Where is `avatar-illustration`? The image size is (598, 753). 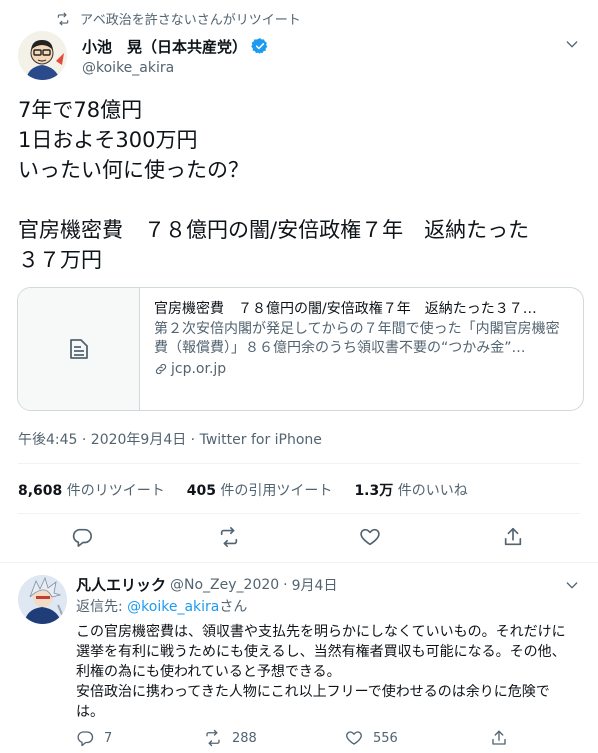
avatar-illustration is located at coordinates (42, 55).